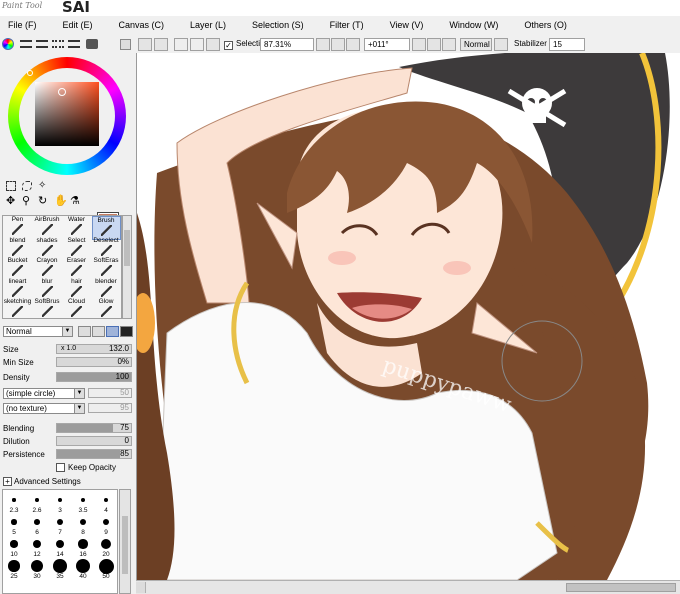  I want to click on min-size-slider: 0%, so click(94, 362).